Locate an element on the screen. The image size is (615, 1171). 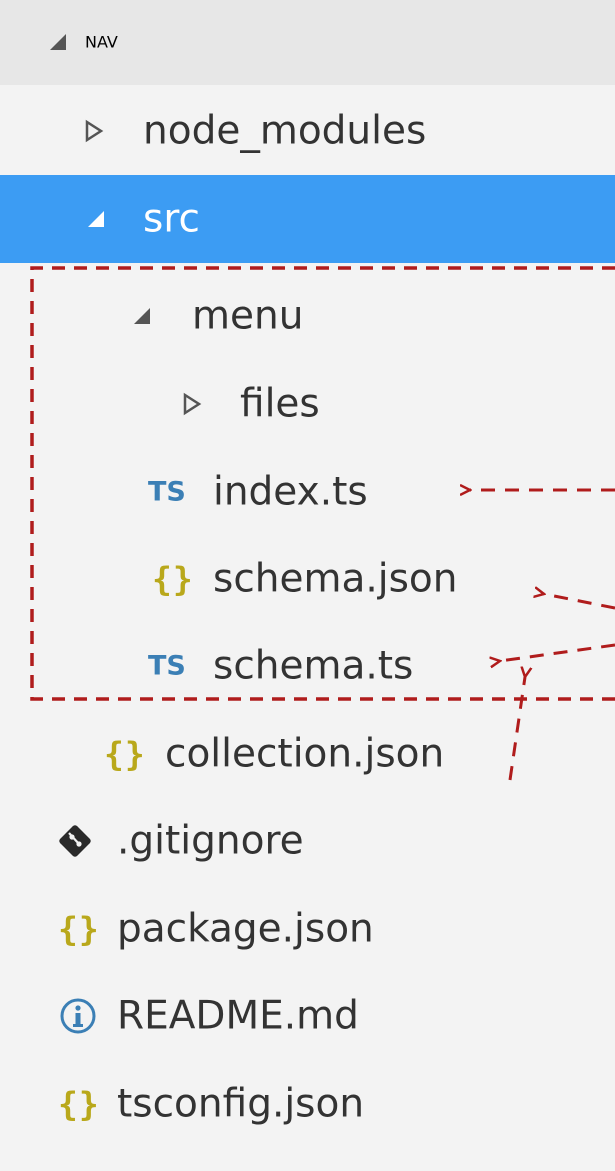
tree-item-label: files is located at coordinates (280, 404).